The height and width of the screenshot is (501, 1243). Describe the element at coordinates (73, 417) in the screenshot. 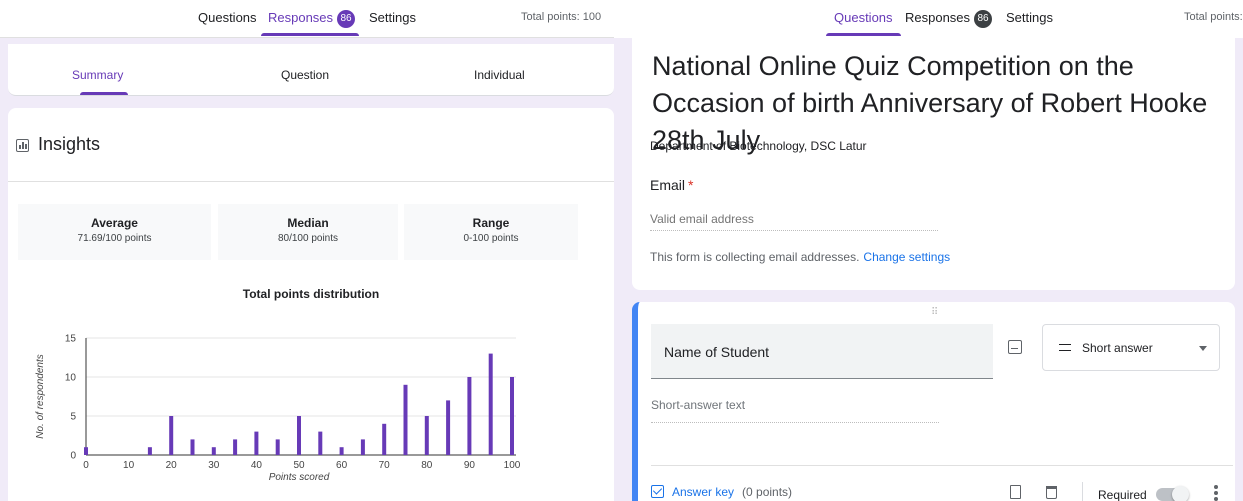

I see `chart-y-tick-label: 5` at that location.